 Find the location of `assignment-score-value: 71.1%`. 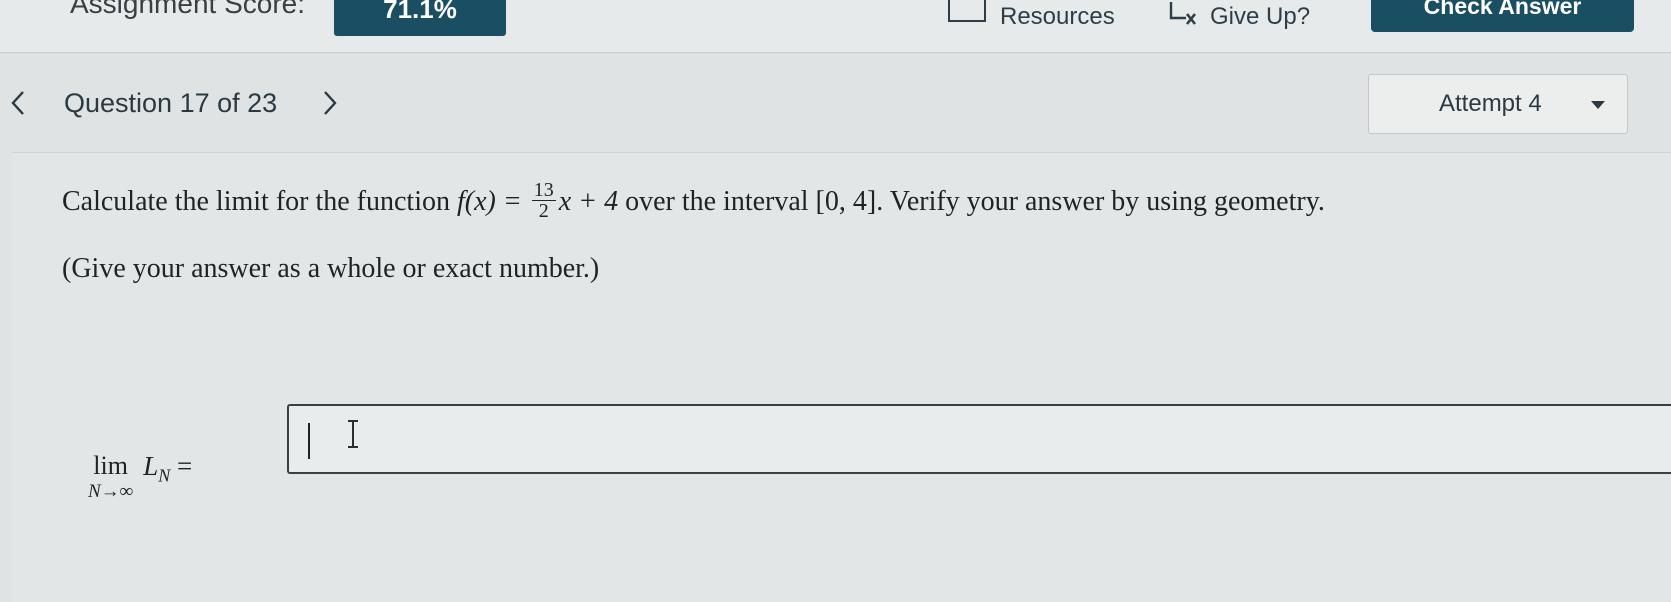

assignment-score-value: 71.1% is located at coordinates (420, 18).